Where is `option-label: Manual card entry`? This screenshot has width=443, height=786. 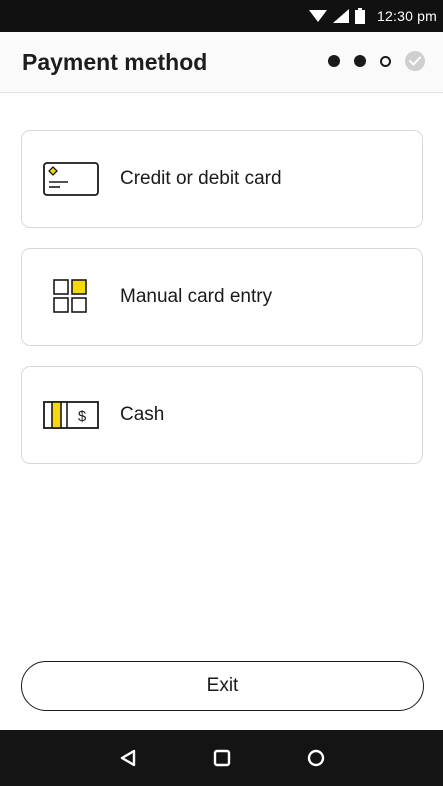 option-label: Manual card entry is located at coordinates (196, 296).